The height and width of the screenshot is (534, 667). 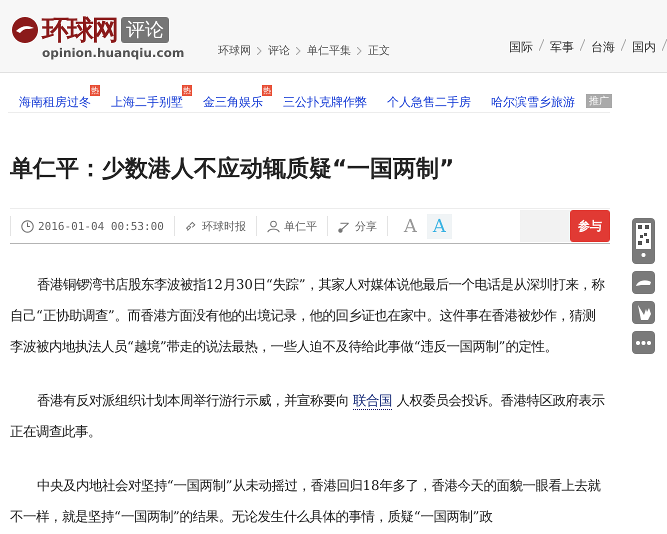 I want to click on qr-code-button, so click(x=643, y=241).